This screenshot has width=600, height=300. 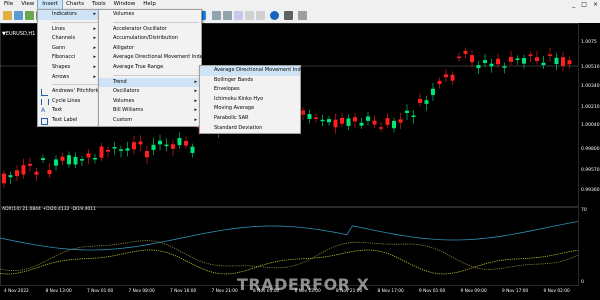 What do you see at coordinates (474, 290) in the screenshot?
I see `time-tick-label: 9 Nov 09:00` at bounding box center [474, 290].